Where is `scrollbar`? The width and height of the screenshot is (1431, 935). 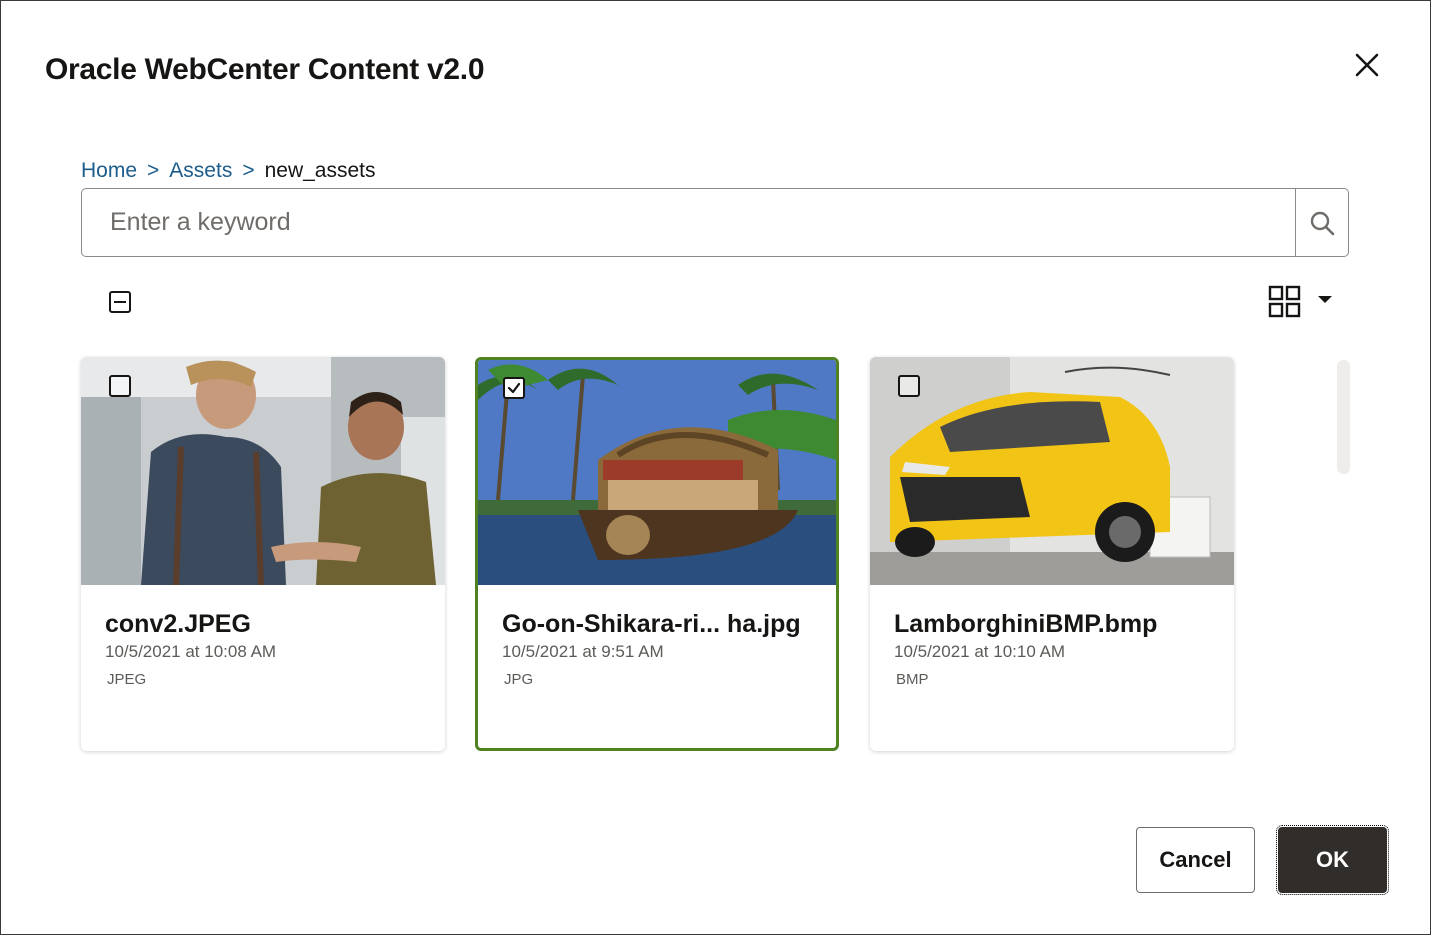
scrollbar is located at coordinates (1343, 417).